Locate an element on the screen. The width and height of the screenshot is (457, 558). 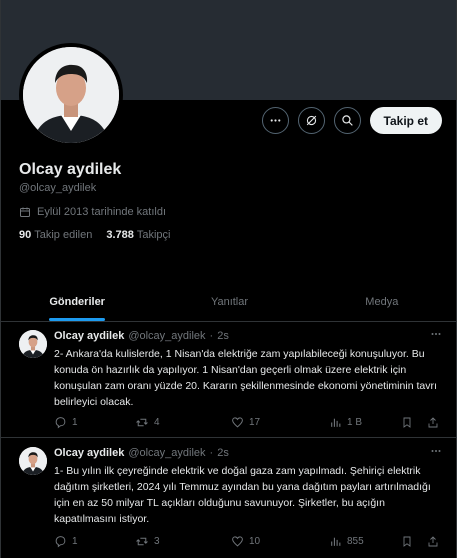
profile-actions: Takip et is located at coordinates (351, 120).